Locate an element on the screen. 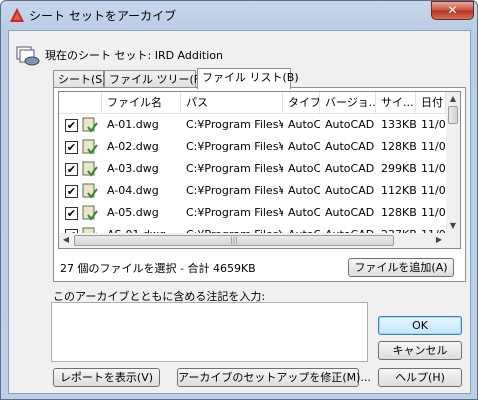  cell-size: 299KB is located at coordinates (398, 168).